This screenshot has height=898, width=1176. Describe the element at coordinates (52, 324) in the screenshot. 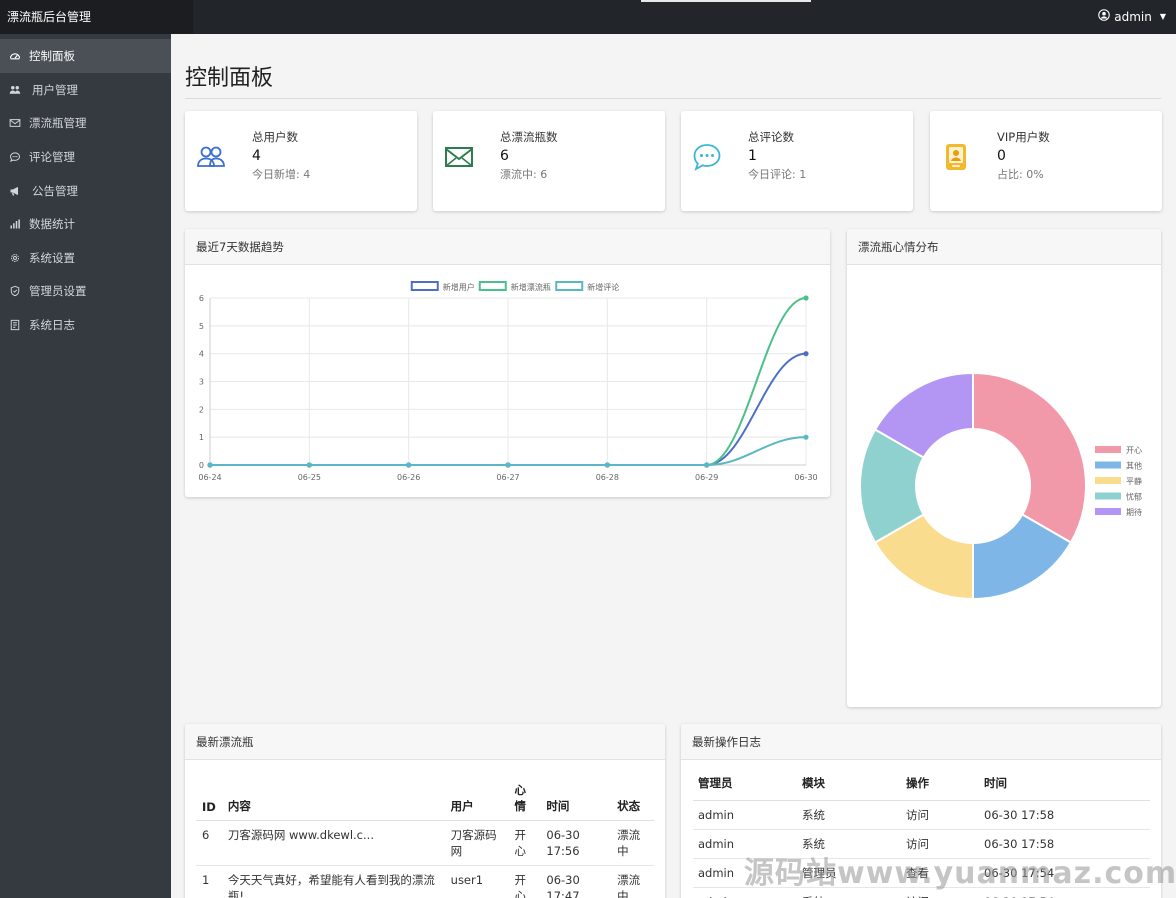

I see `sidebar-item-label: 系统日志` at that location.